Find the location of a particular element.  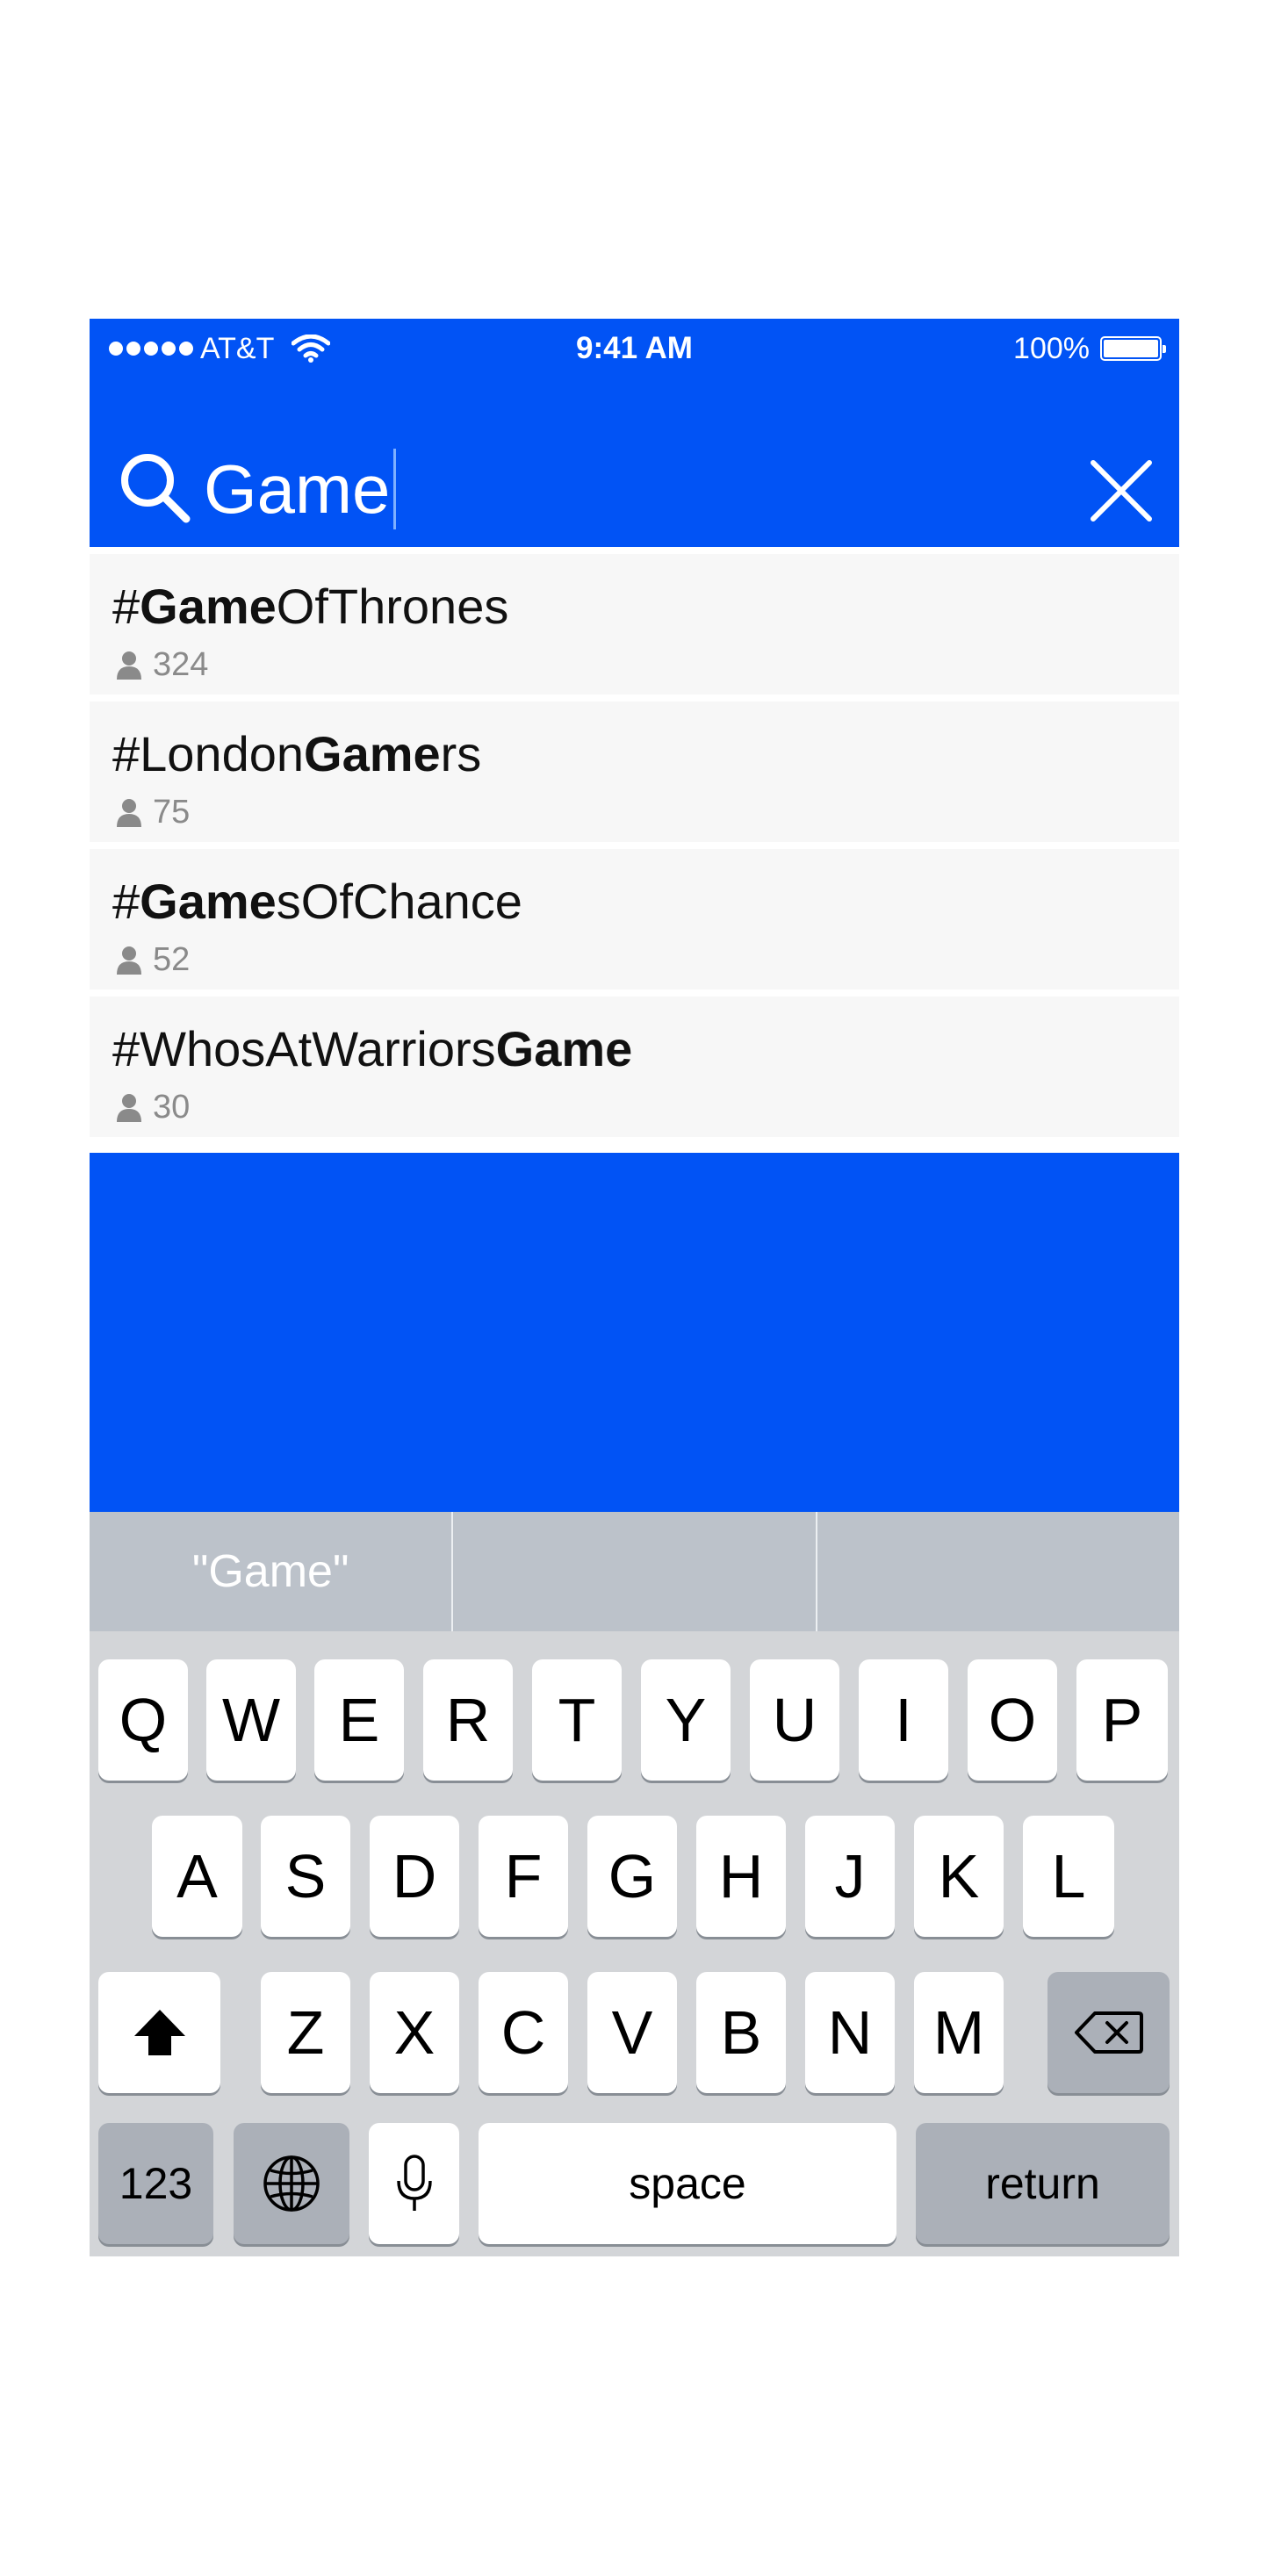

key-f: F is located at coordinates (523, 1876).